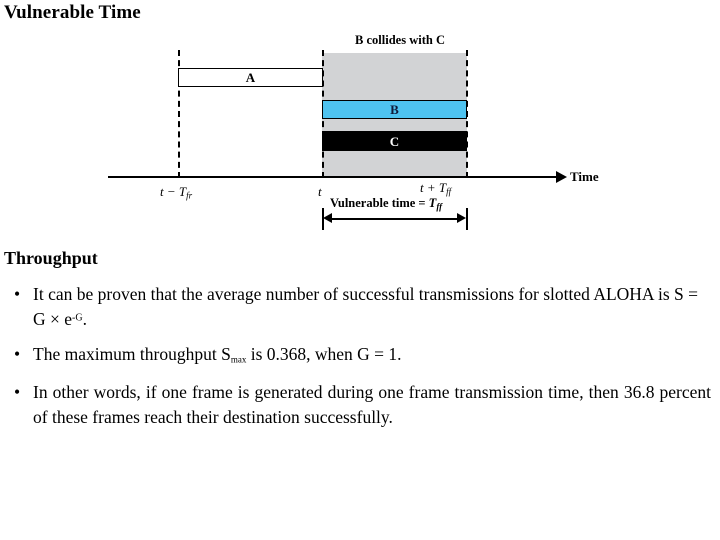  What do you see at coordinates (561, 177) in the screenshot?
I see `time-axis-arrow-icon` at bounding box center [561, 177].